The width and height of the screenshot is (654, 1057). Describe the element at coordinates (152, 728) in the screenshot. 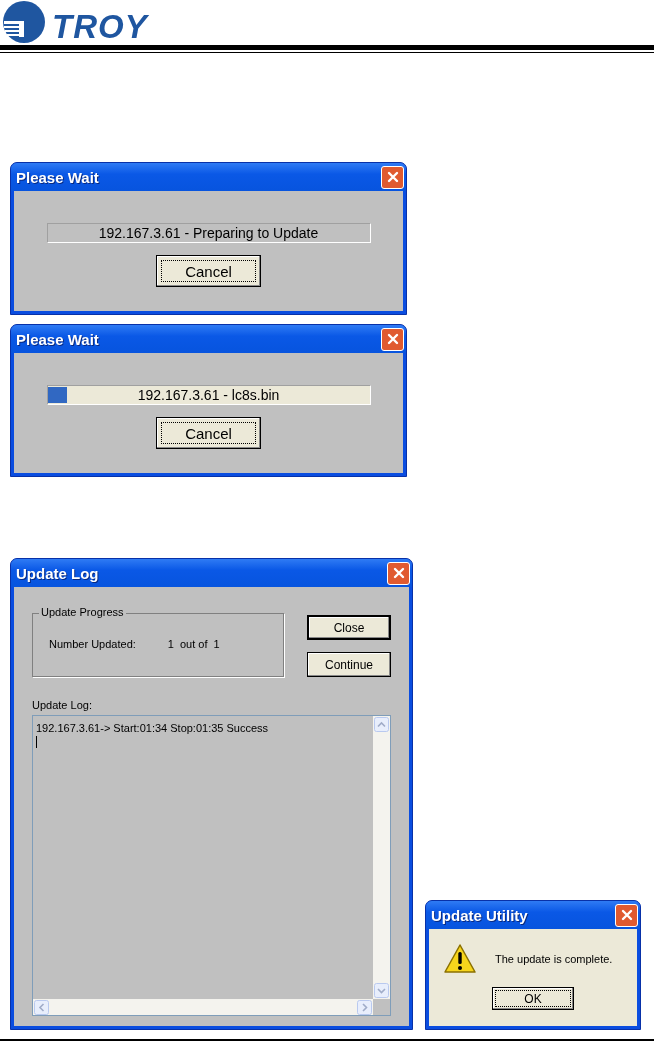

I see `log-line: 192.167.3.61-> Start:01:34 Stop:01:35 Success` at that location.